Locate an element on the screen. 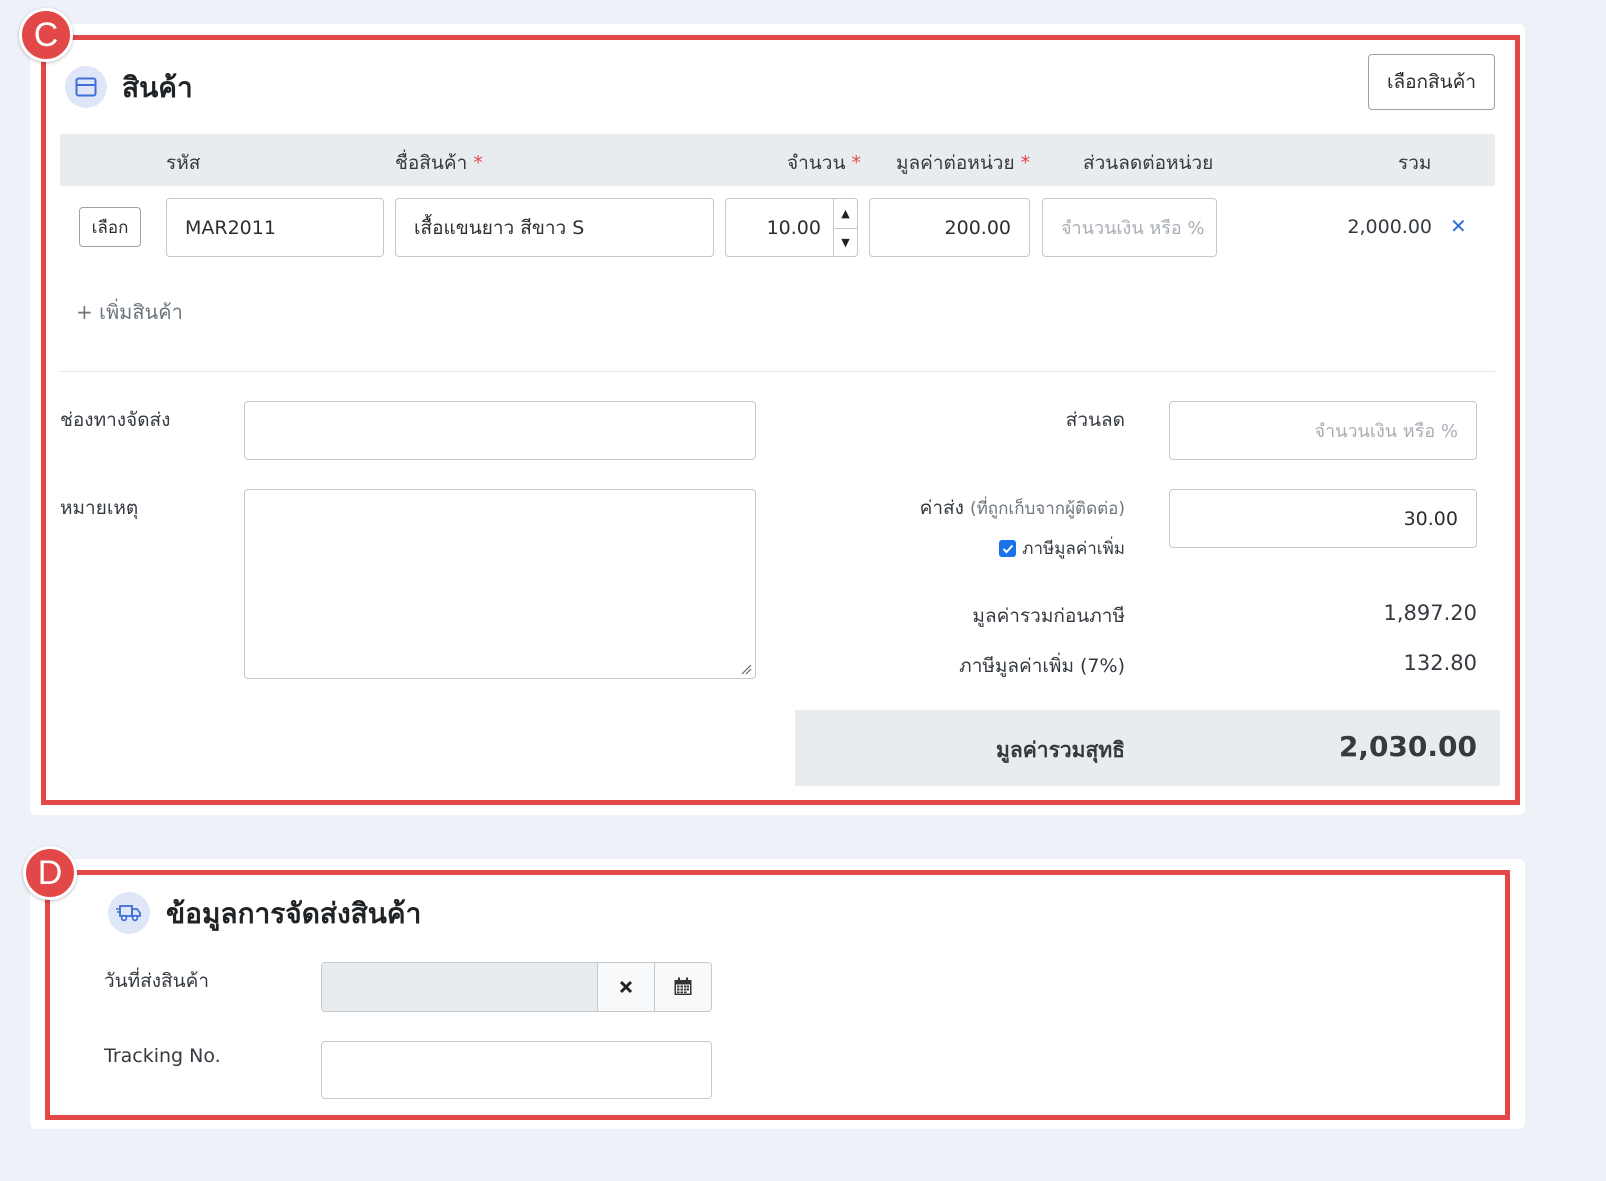 The image size is (1606, 1181). truck-icon is located at coordinates (128, 913).